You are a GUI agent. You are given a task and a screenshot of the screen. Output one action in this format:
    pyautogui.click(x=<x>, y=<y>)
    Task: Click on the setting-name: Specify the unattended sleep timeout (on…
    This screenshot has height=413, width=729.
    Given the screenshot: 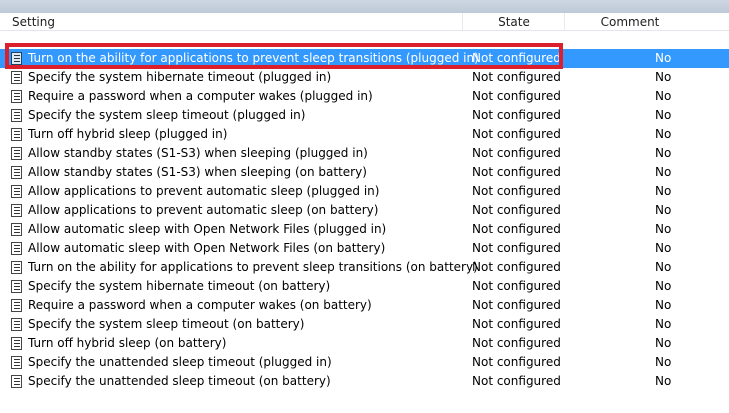 What is the action you would take?
    pyautogui.click(x=179, y=381)
    